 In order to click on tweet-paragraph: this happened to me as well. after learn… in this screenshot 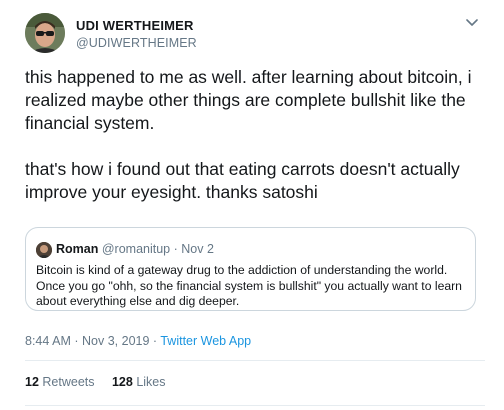, I will do `click(248, 100)`.